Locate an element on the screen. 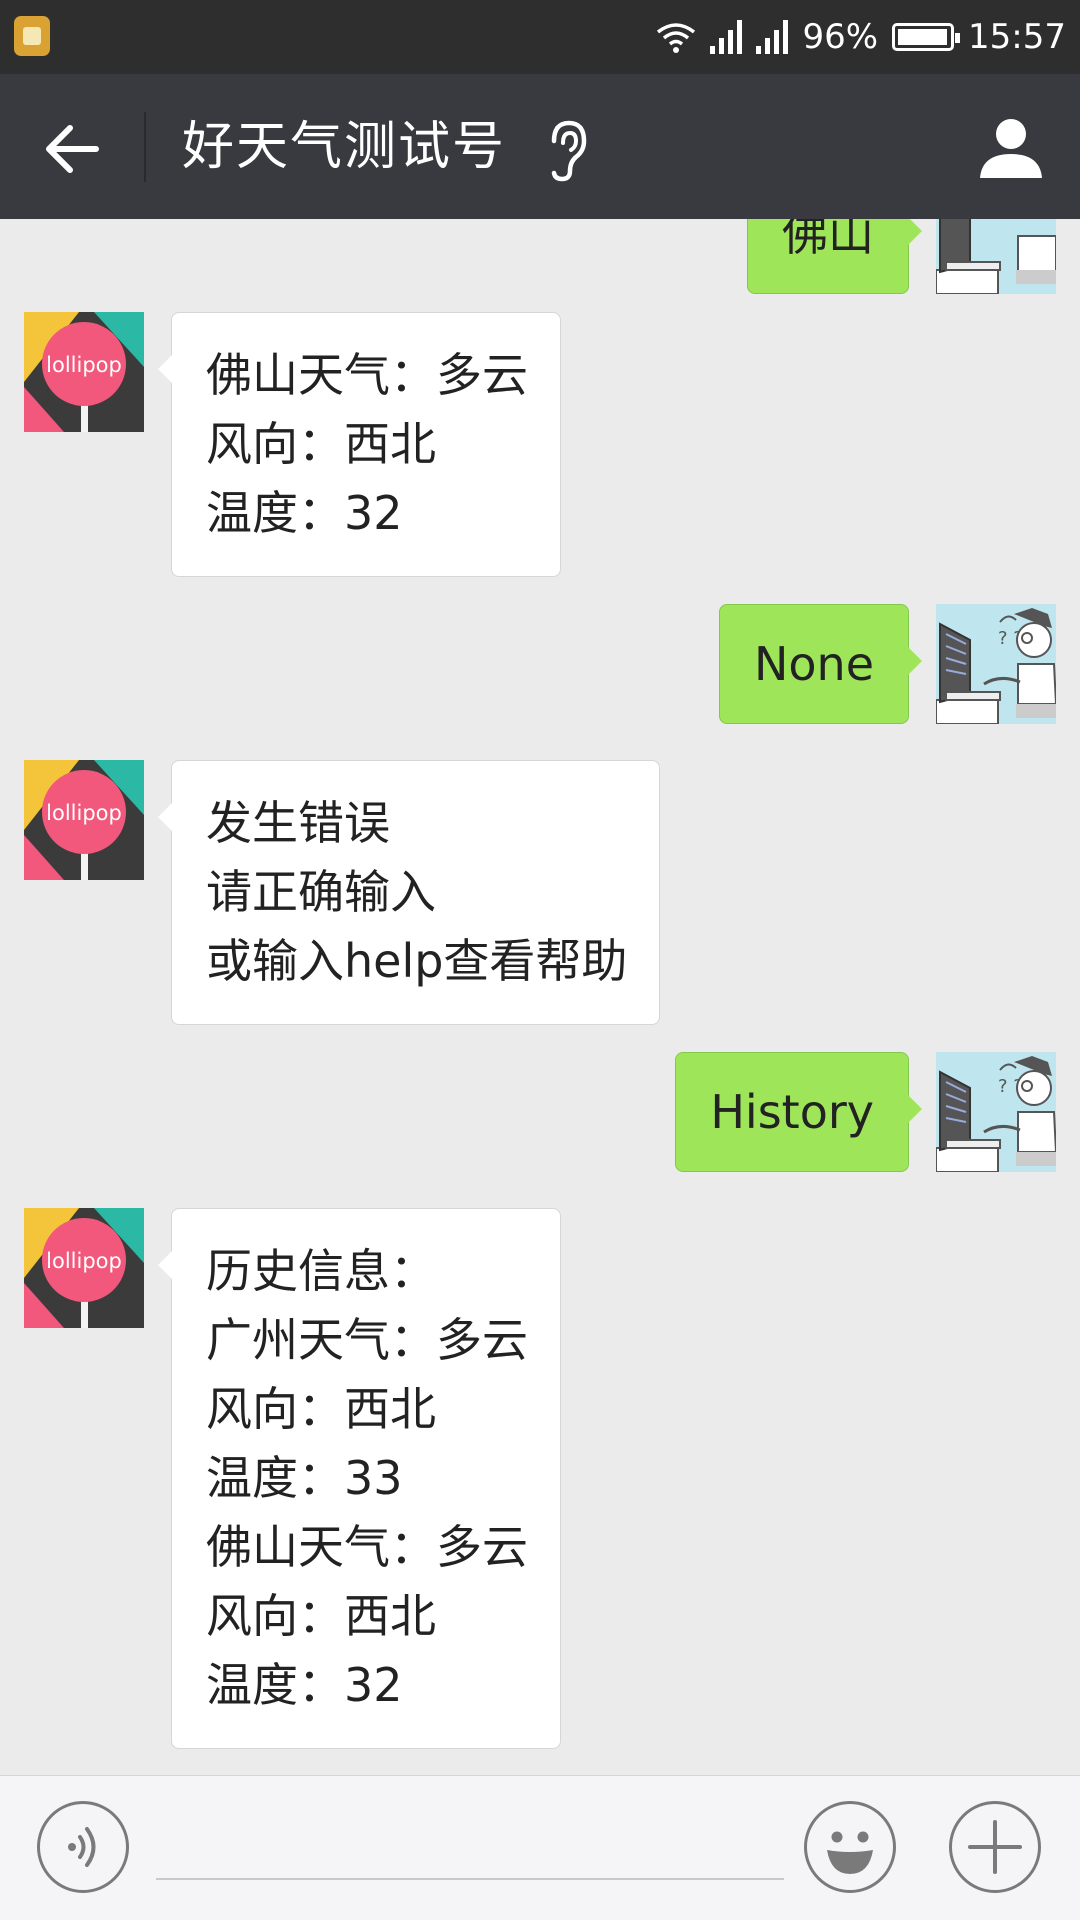 The width and height of the screenshot is (1080, 1920). message-line: 或输入help查看帮助 is located at coordinates (417, 961).